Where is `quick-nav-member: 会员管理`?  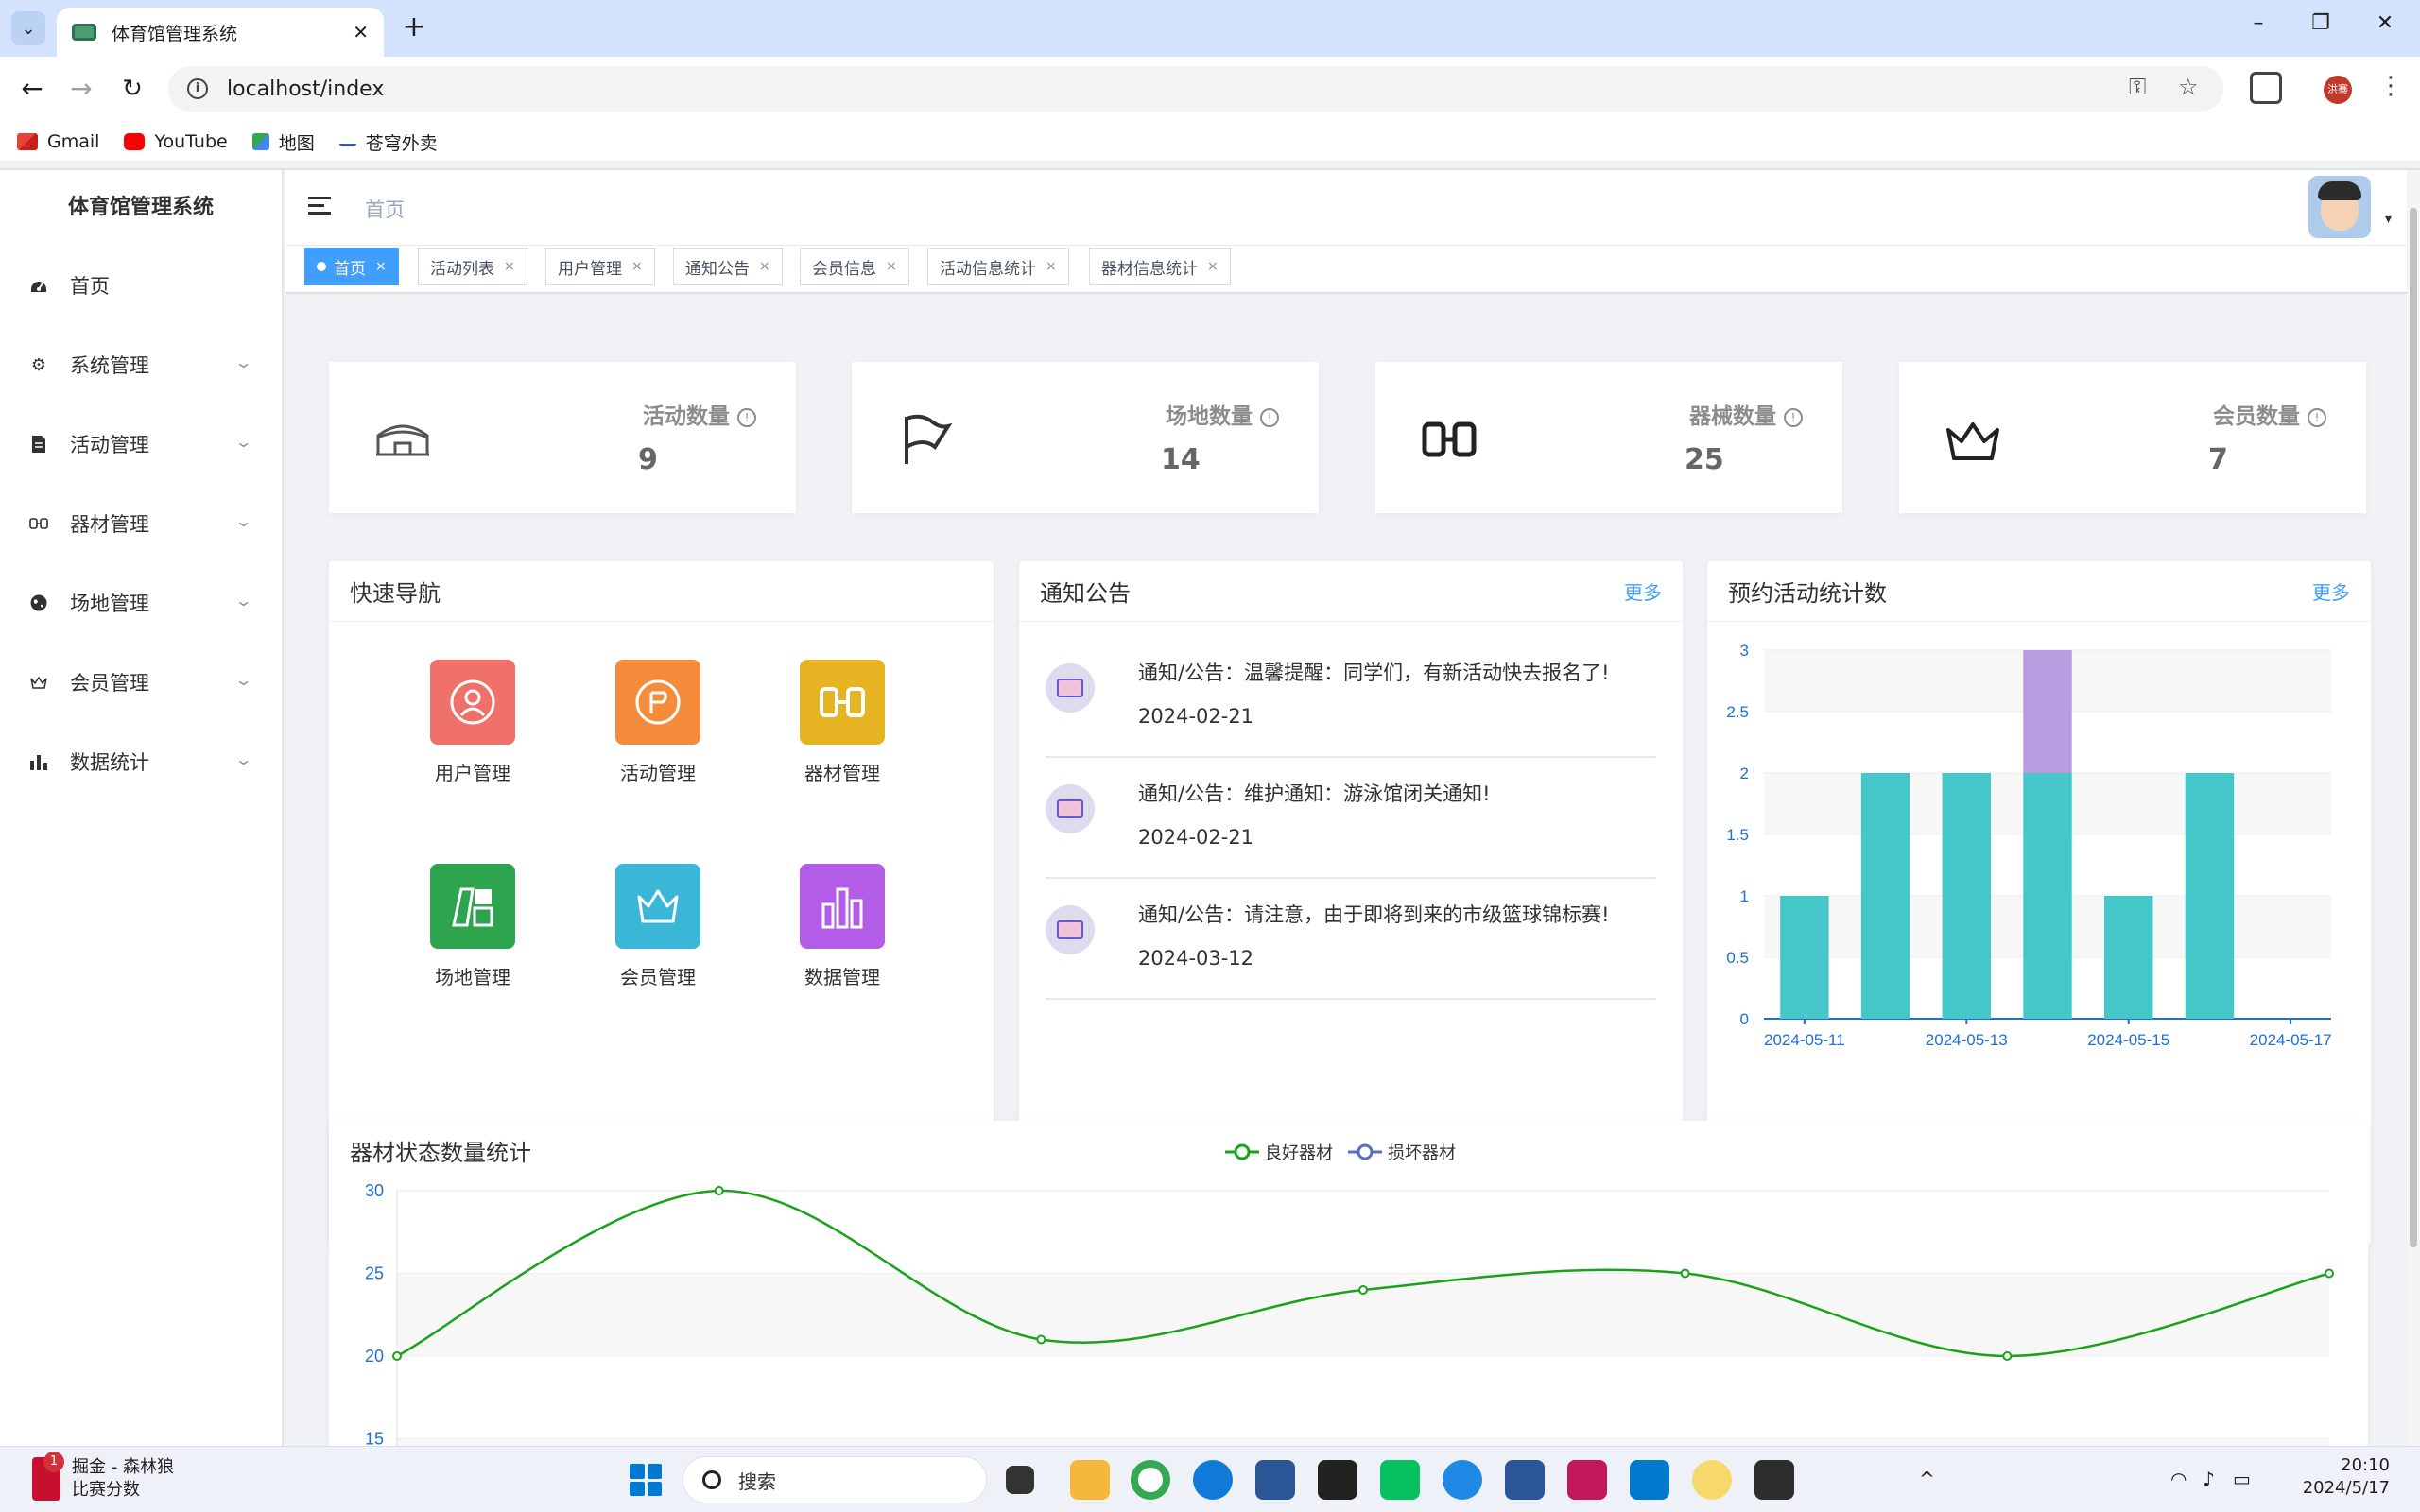
quick-nav-member: 会员管理 is located at coordinates (657, 926).